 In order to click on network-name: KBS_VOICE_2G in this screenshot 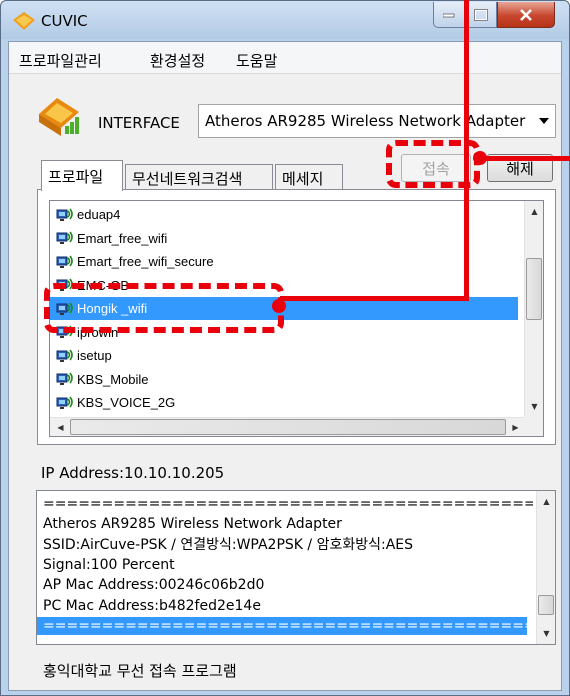, I will do `click(126, 402)`.